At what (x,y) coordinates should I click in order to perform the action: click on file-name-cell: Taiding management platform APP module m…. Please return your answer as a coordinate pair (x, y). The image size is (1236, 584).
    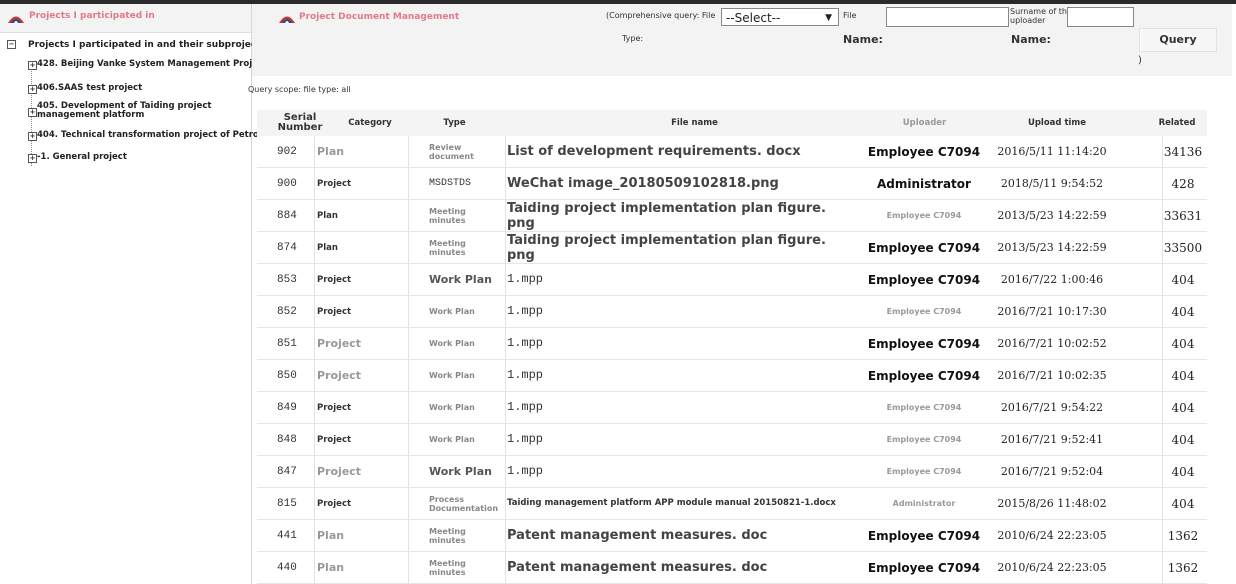
    Looking at the image, I should click on (672, 503).